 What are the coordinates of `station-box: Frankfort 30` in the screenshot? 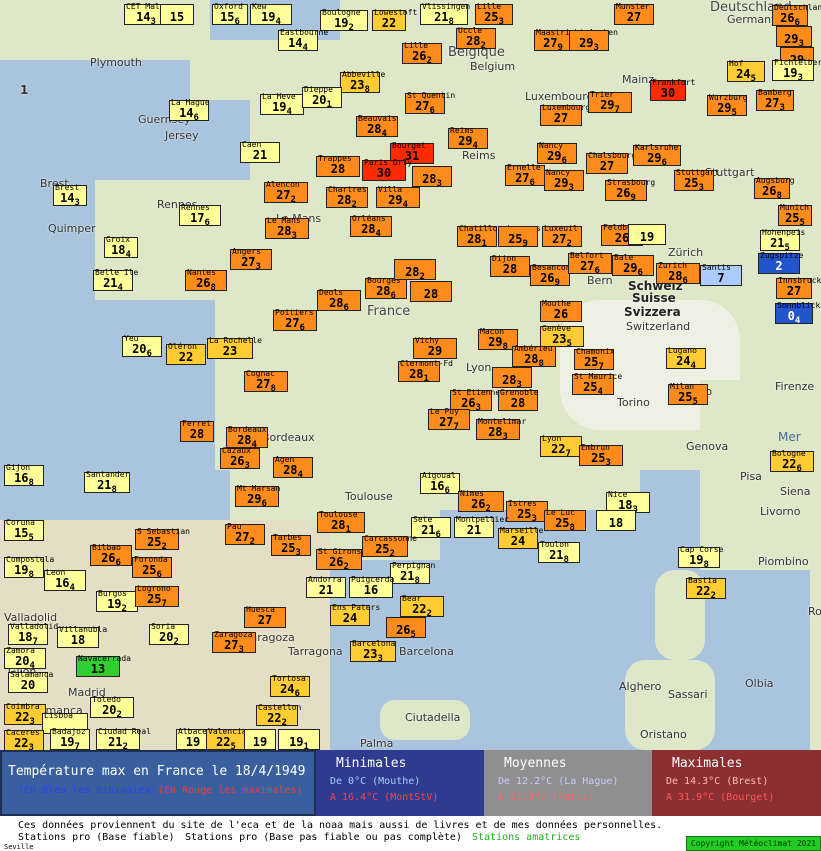 It's located at (672, 90).